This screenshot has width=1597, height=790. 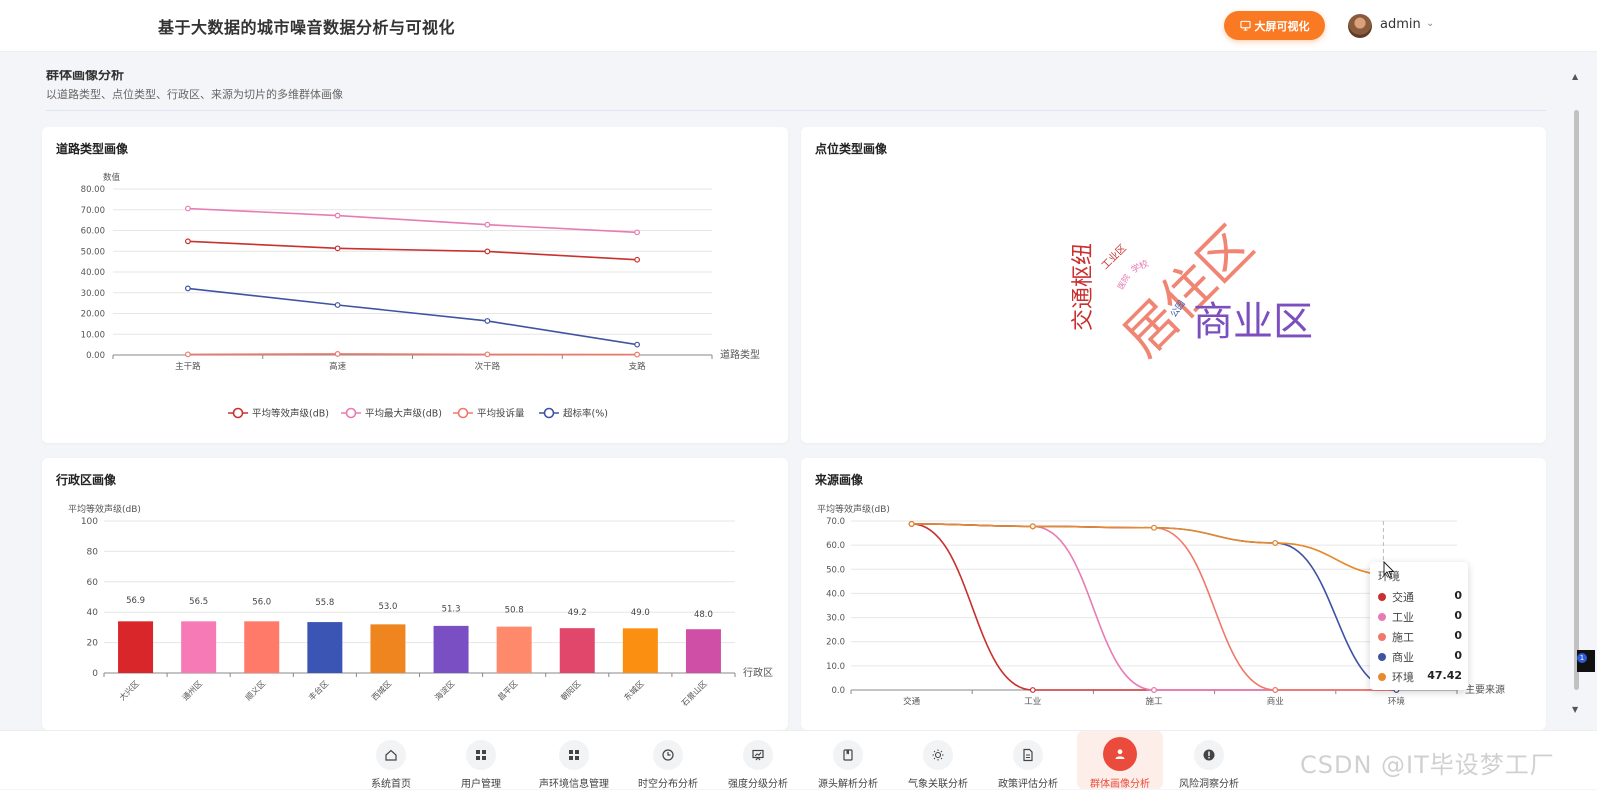 I want to click on x-tick-label: 环境, so click(x=1397, y=701).